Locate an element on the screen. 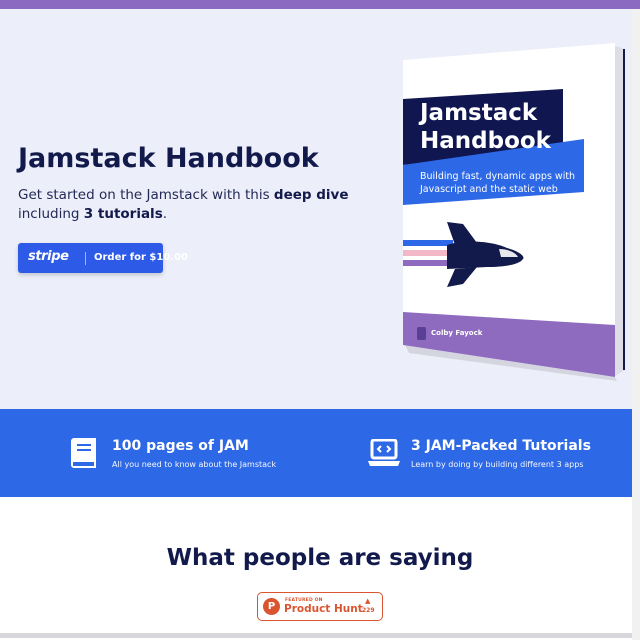  hero-desc-highlight: deep dive is located at coordinates (311, 195).